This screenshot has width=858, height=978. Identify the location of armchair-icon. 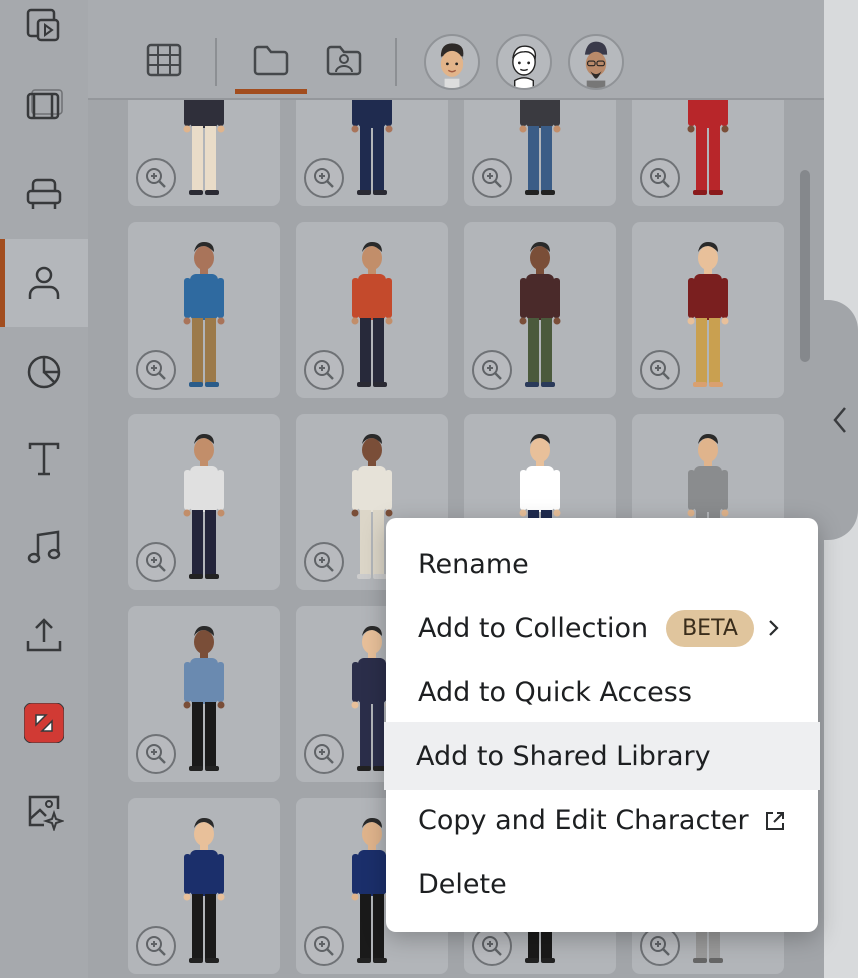
(44, 194).